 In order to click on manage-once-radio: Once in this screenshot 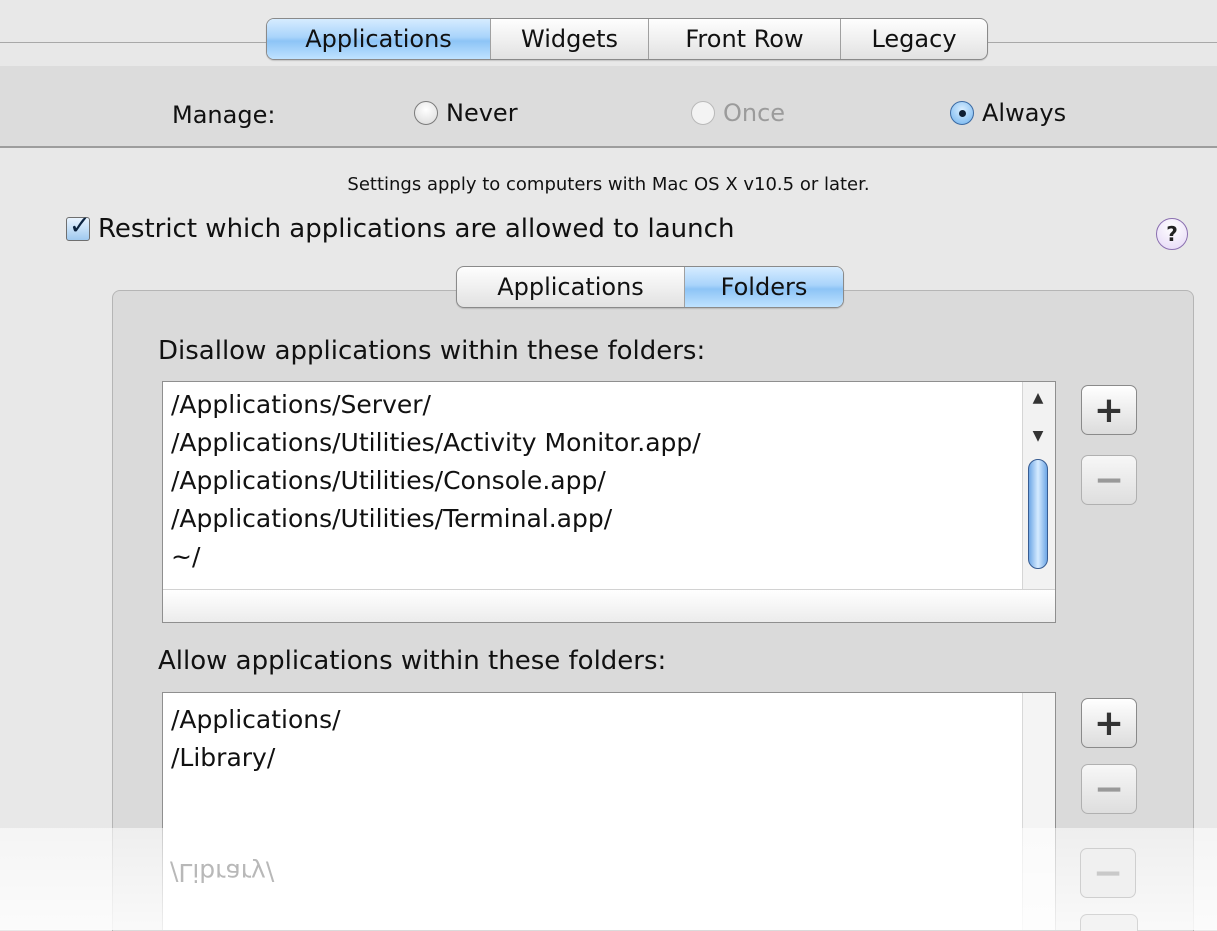, I will do `click(738, 113)`.